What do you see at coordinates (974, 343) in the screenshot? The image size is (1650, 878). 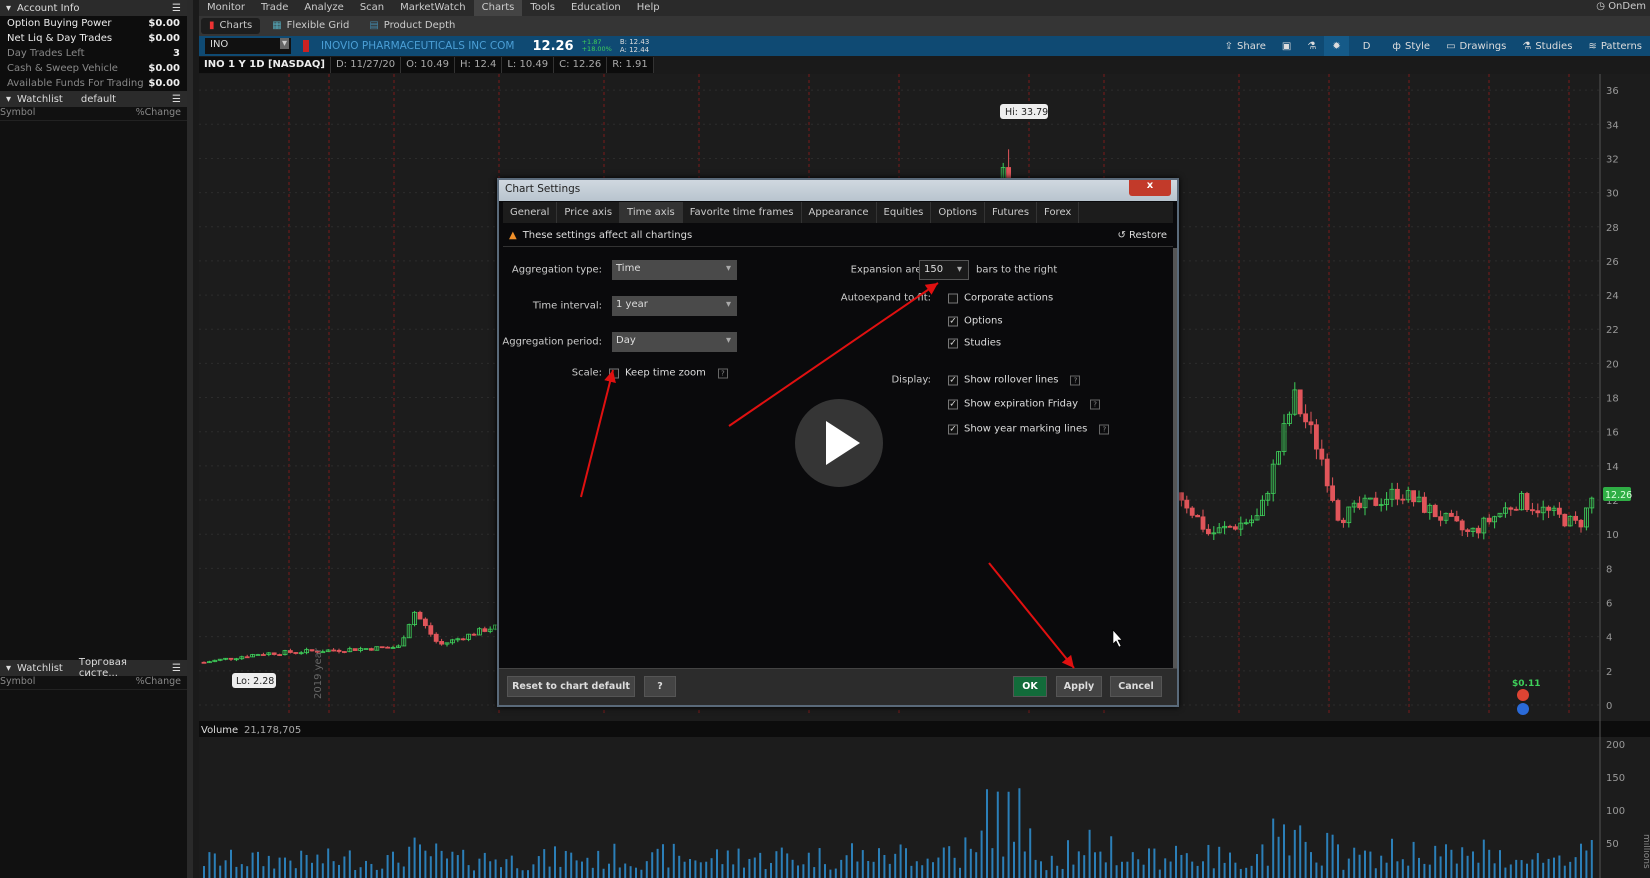 I see `autoexpand-checkbox: ✓ Studies` at bounding box center [974, 343].